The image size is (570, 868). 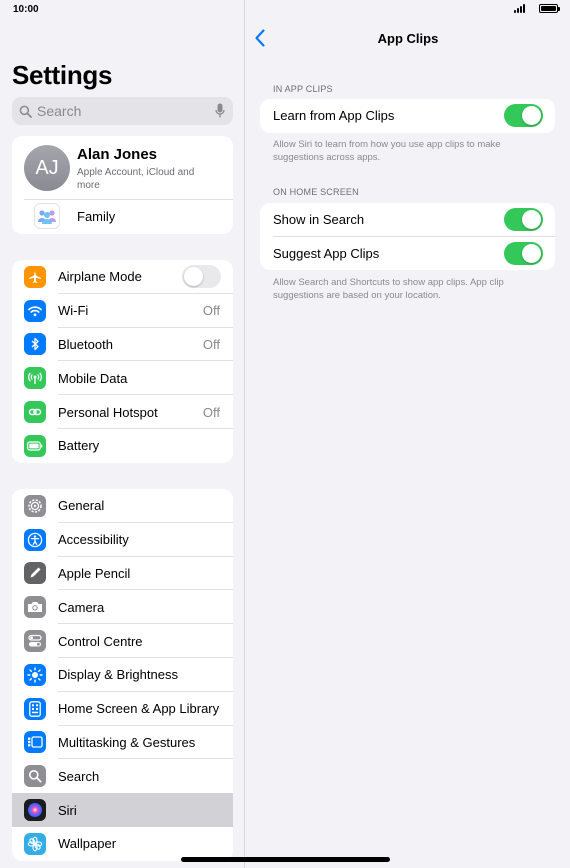 I want to click on setting-label: Show in Search, so click(x=319, y=220).